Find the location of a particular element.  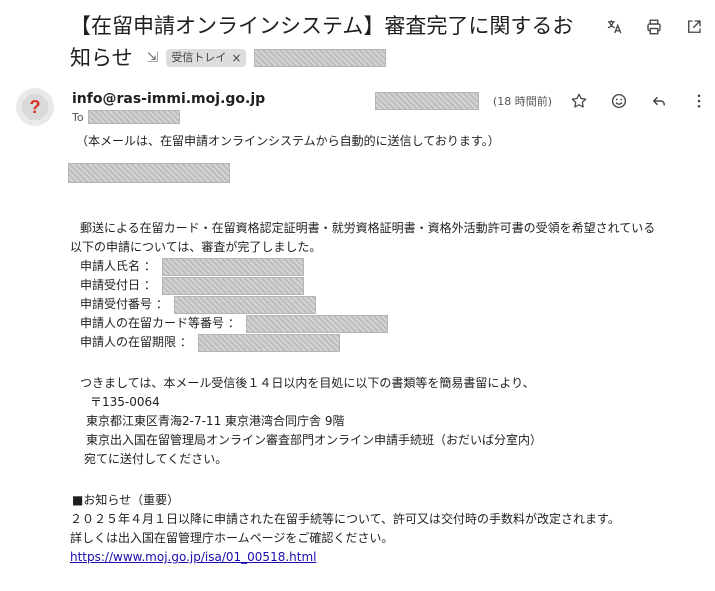

sender-avatar: ? is located at coordinates (35, 107).